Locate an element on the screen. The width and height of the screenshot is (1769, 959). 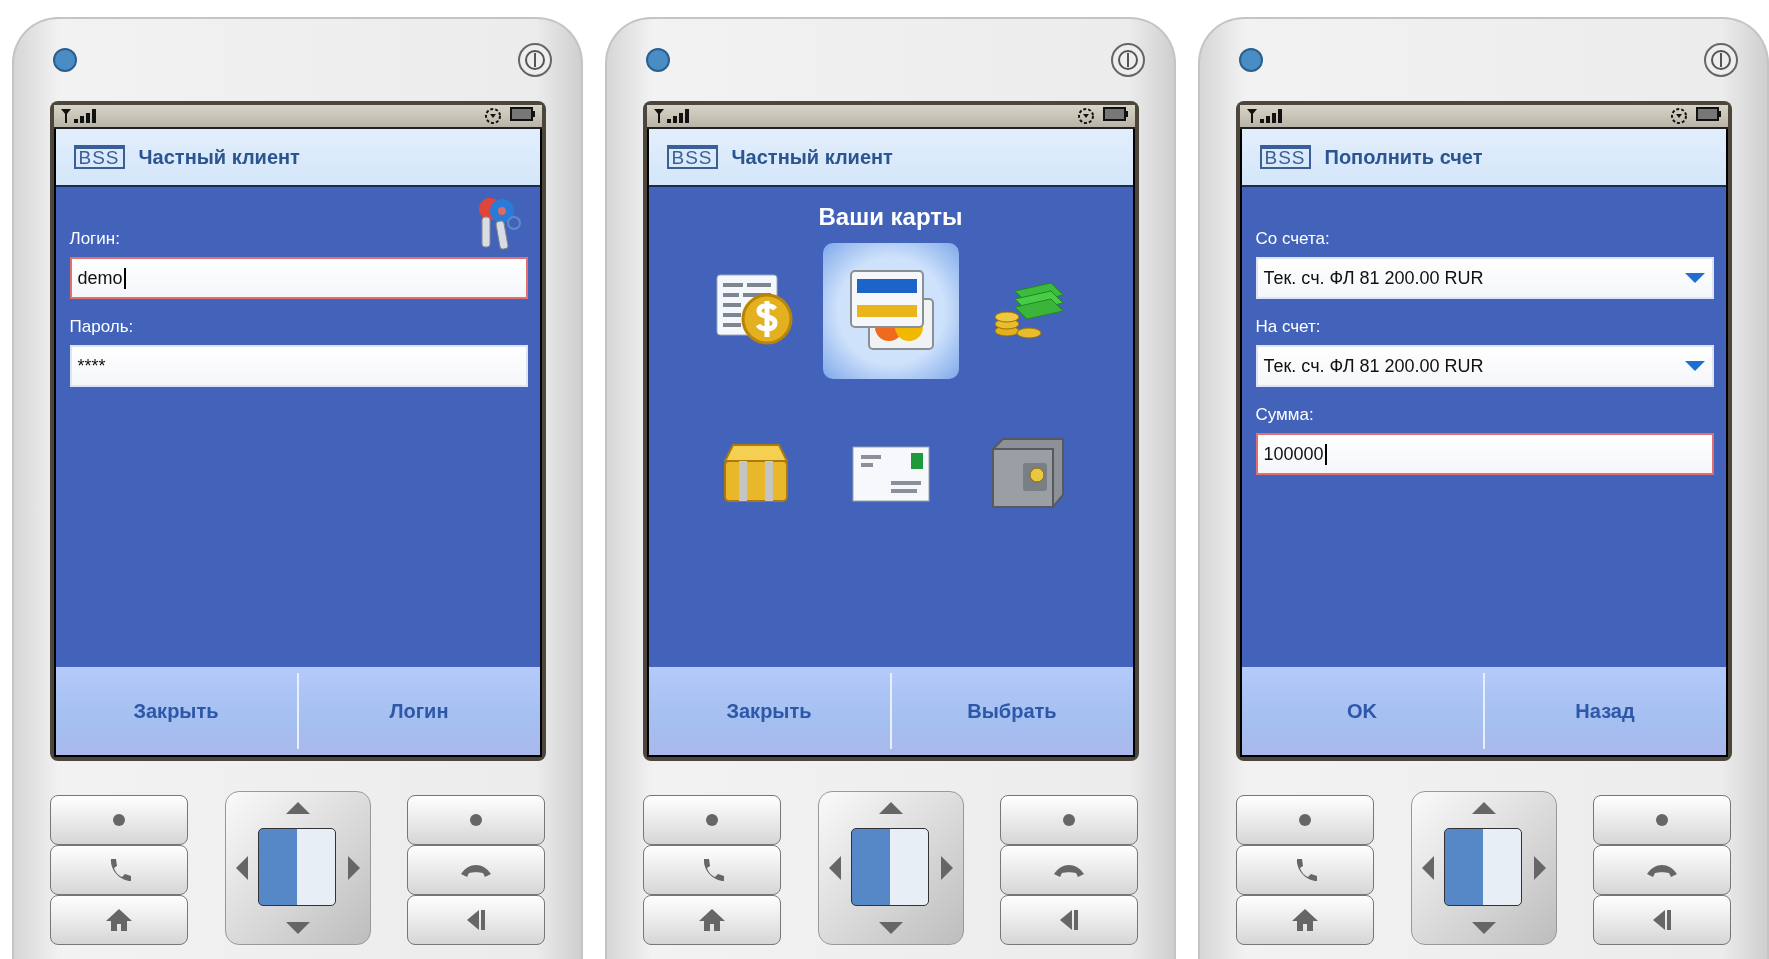
softkey-button: Логин is located at coordinates (419, 711).